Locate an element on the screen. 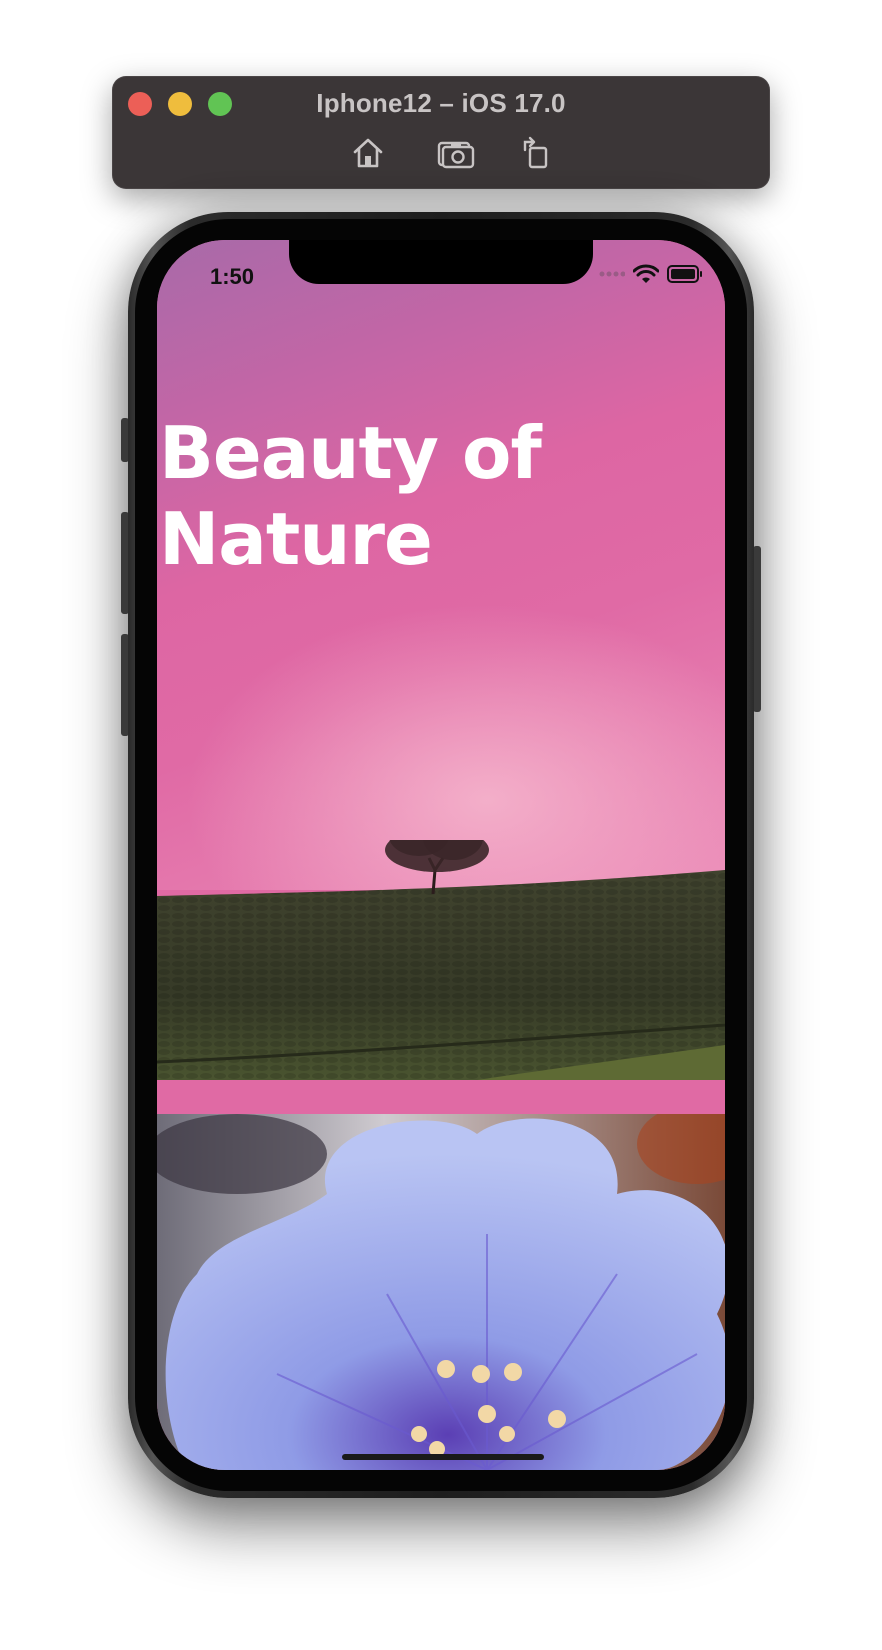 Image resolution: width=882 pixels, height=1650 pixels. rotate-button is located at coordinates (536, 153).